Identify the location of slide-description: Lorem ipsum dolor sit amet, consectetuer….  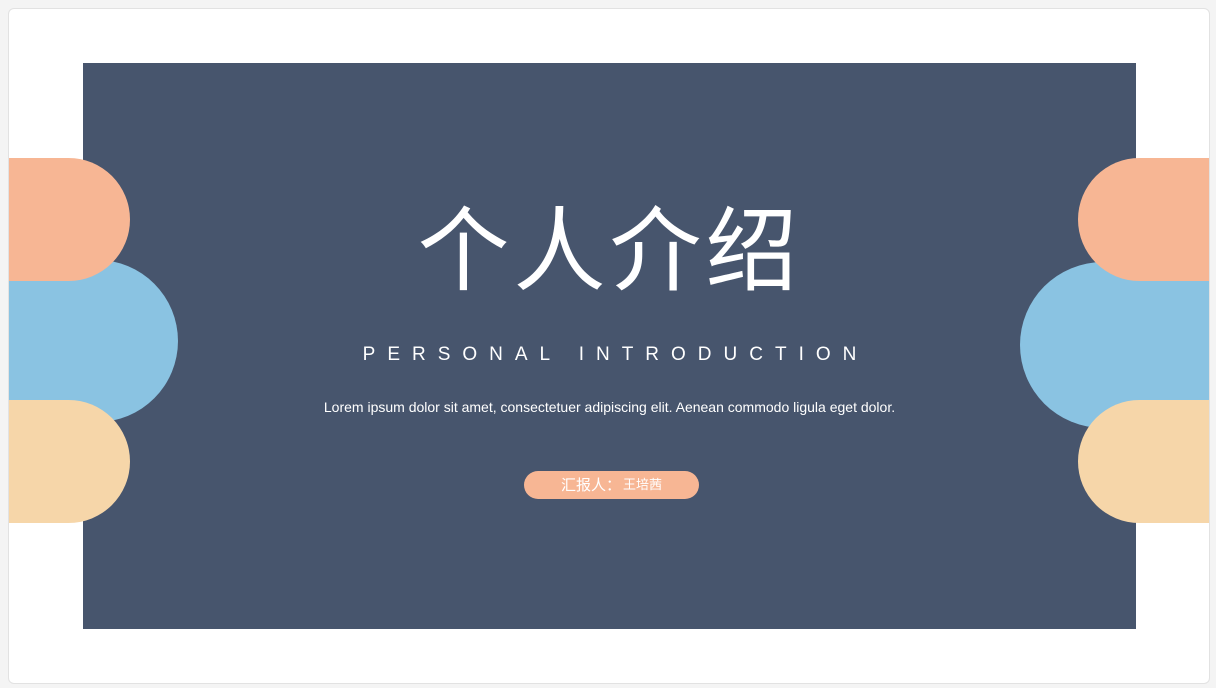
(609, 407).